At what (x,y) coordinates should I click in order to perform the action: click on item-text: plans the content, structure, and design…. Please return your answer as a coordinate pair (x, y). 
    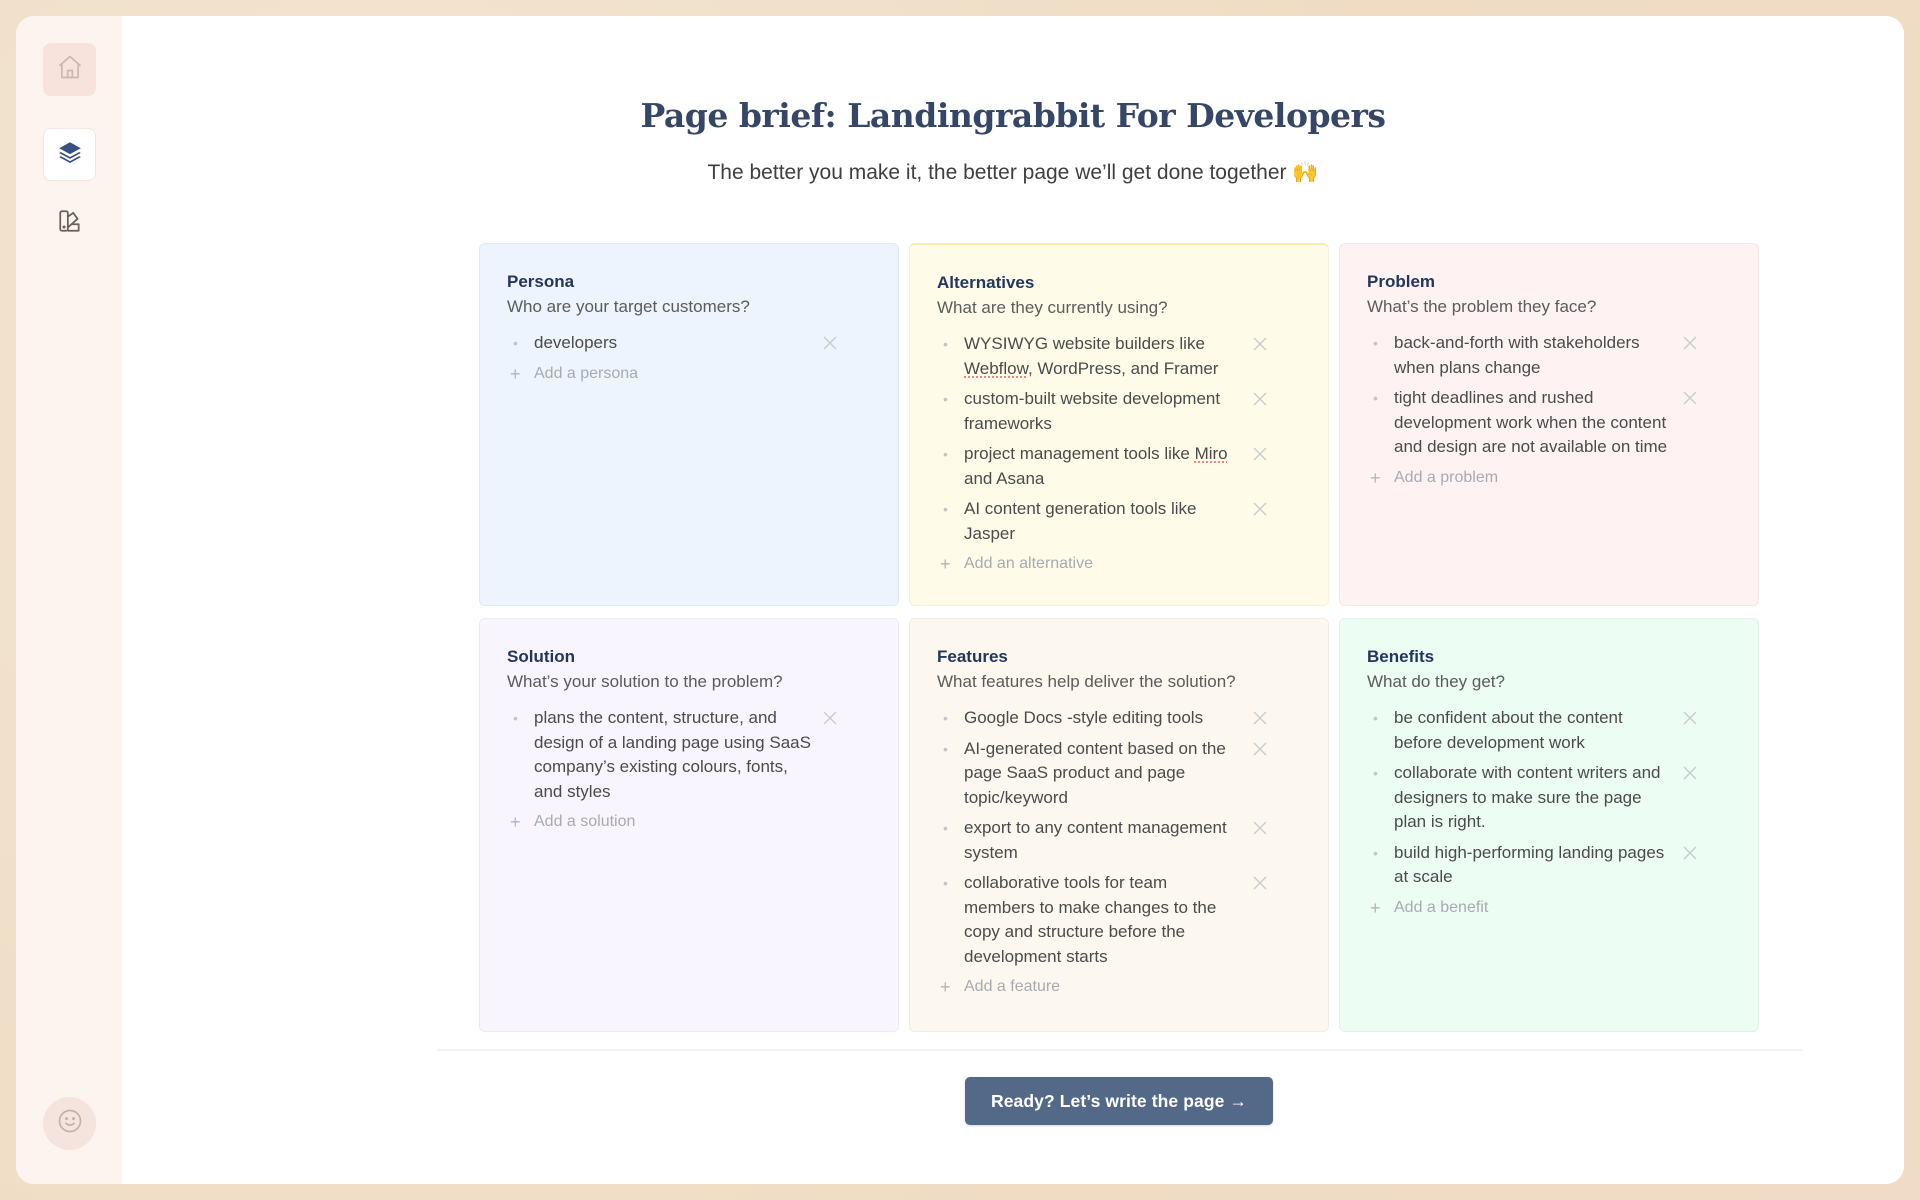
    Looking at the image, I should click on (672, 755).